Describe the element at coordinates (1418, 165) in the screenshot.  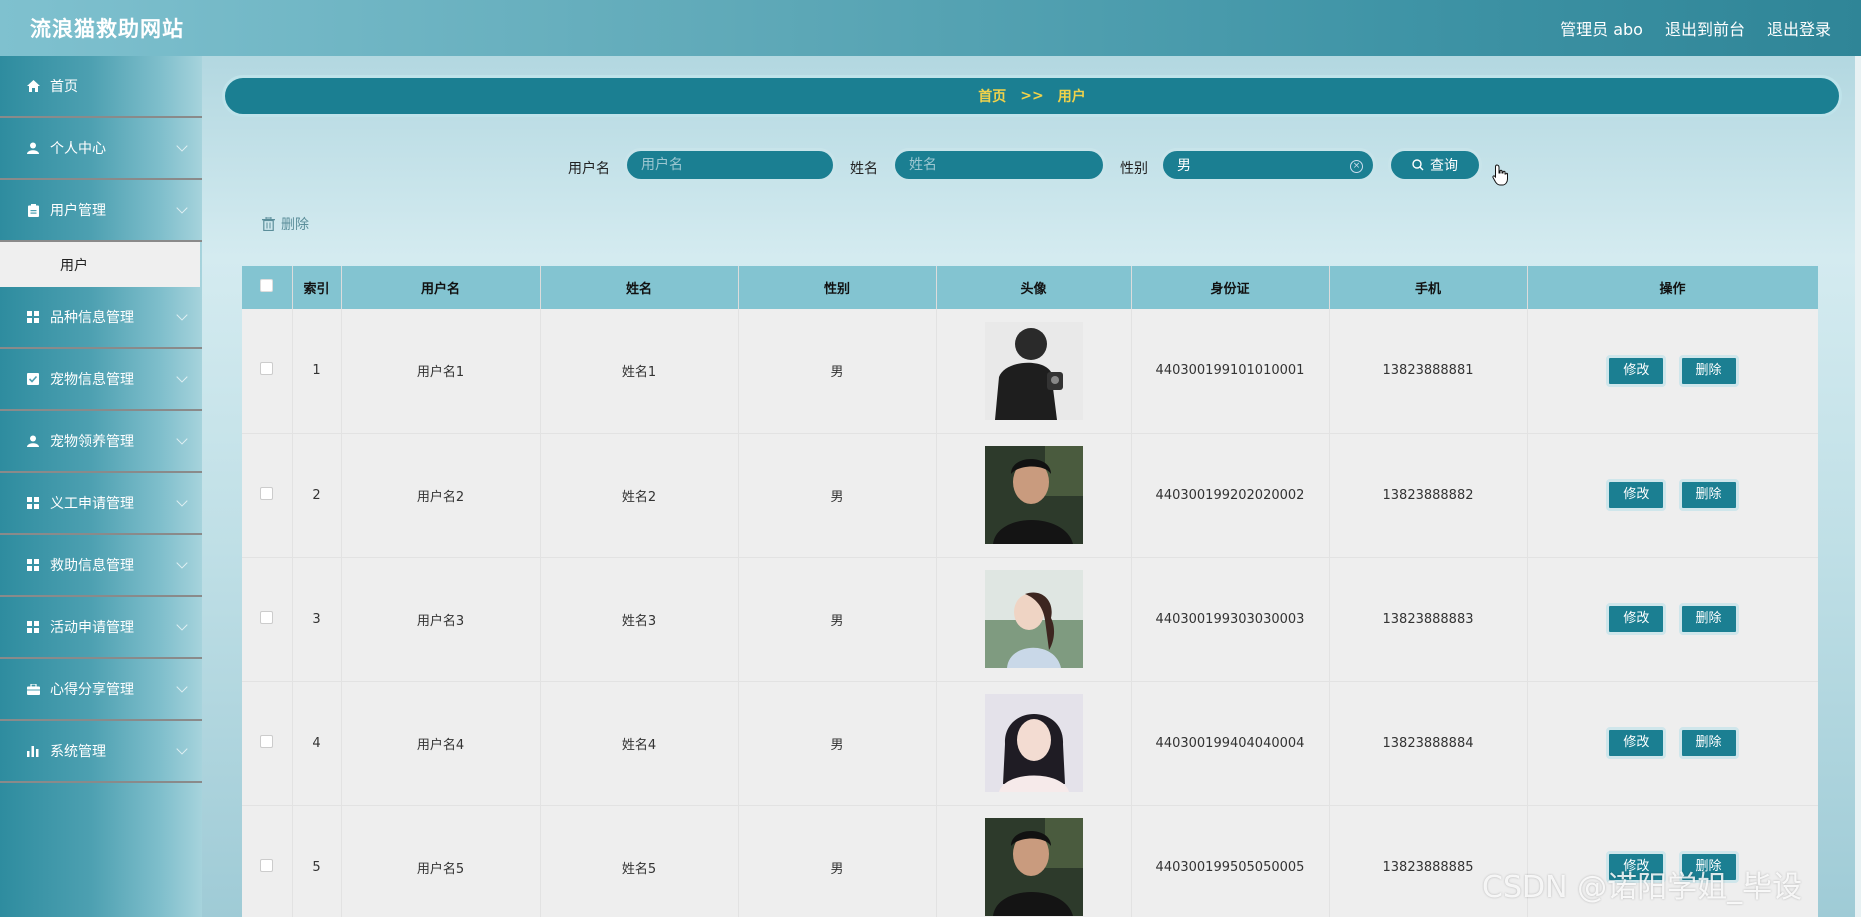
I see `search-icon` at that location.